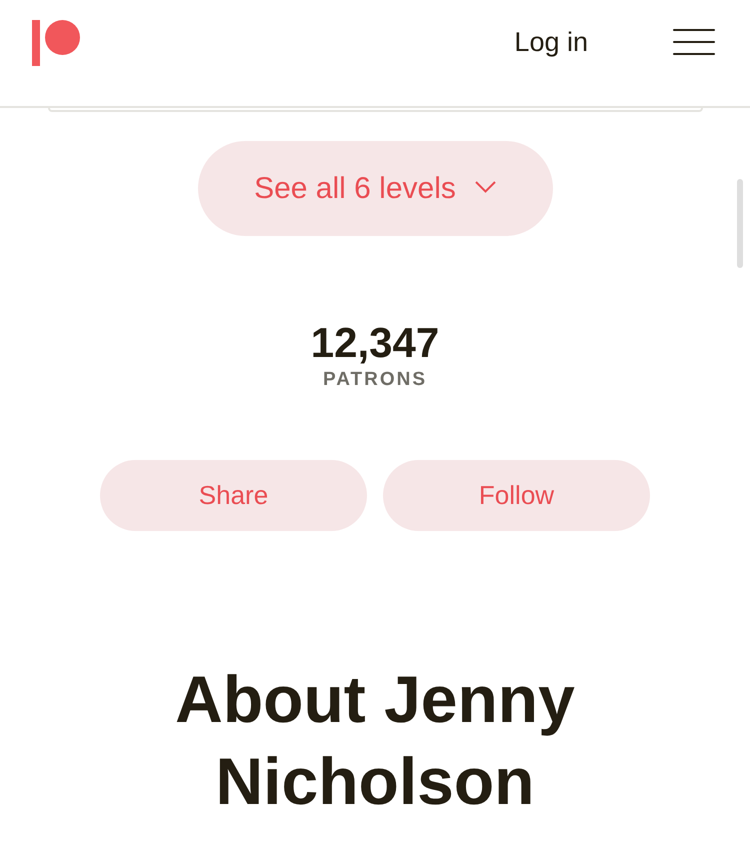 The height and width of the screenshot is (850, 750). What do you see at coordinates (233, 496) in the screenshot?
I see `share-button: Share` at bounding box center [233, 496].